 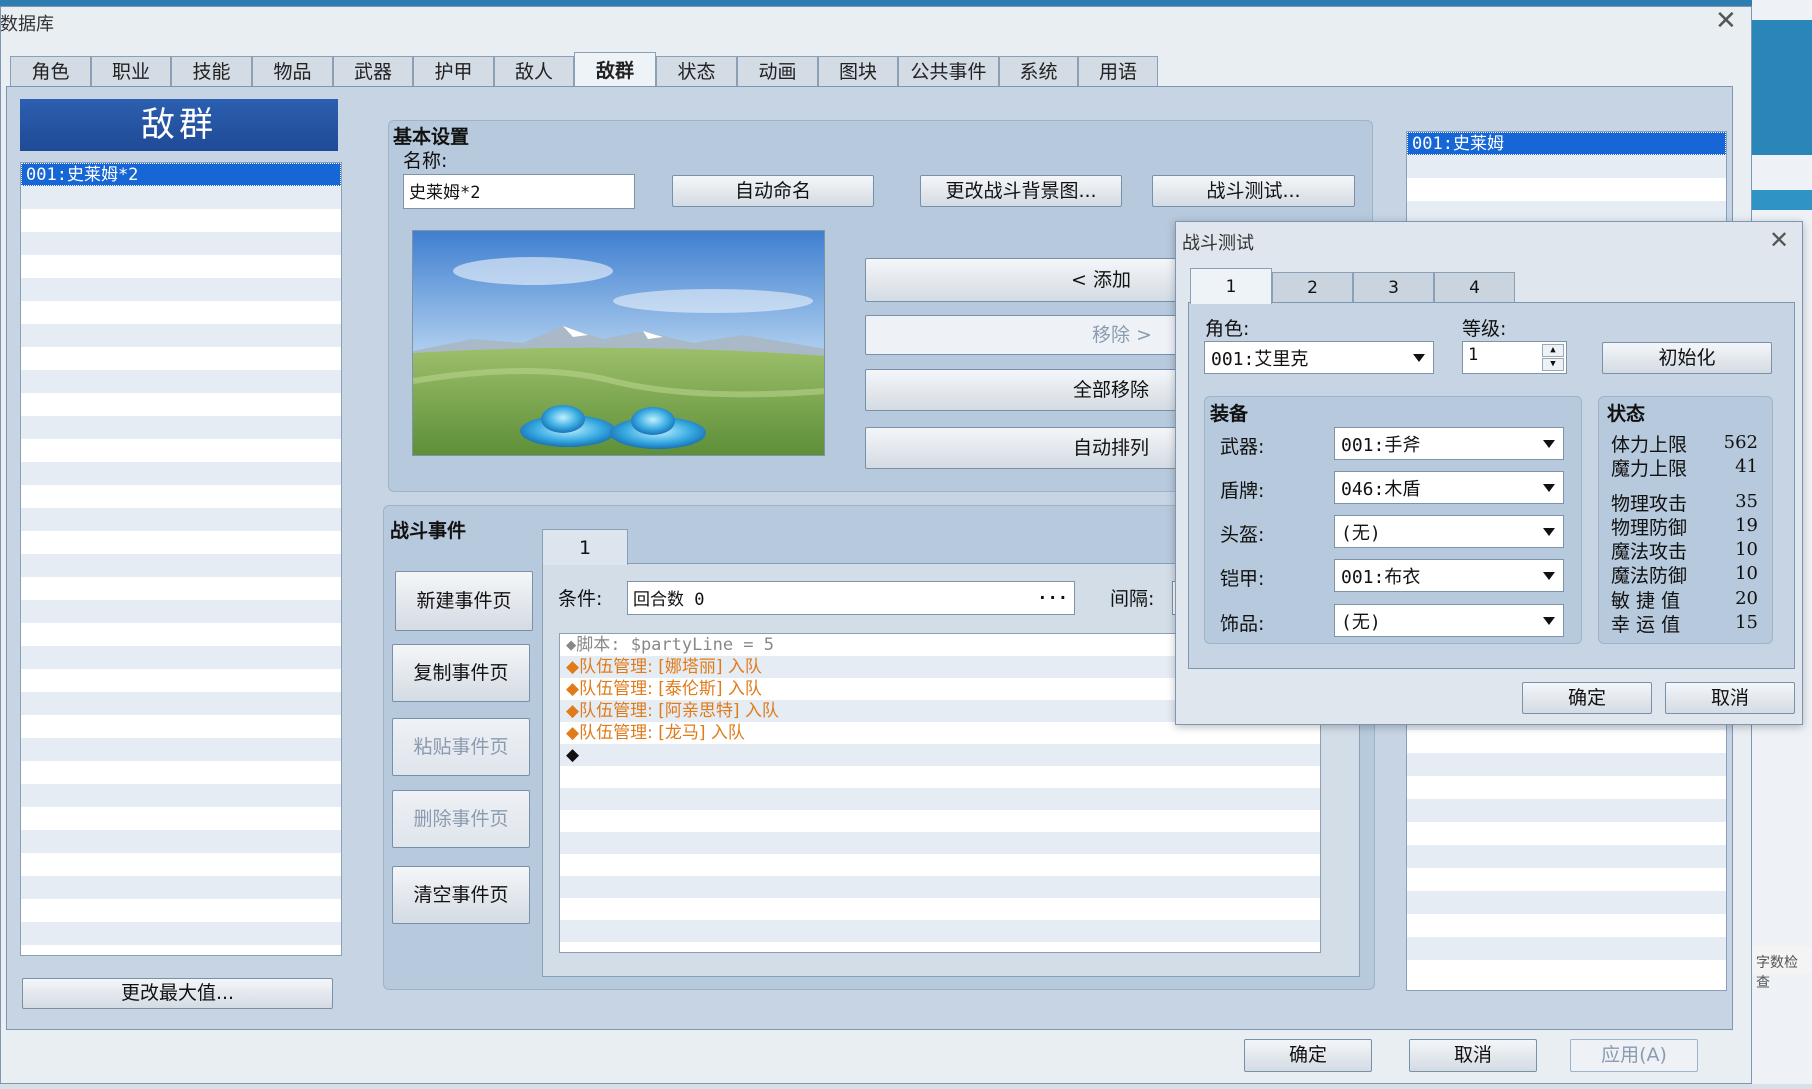 I want to click on dialog-tab-4: 4, so click(x=1474, y=287).